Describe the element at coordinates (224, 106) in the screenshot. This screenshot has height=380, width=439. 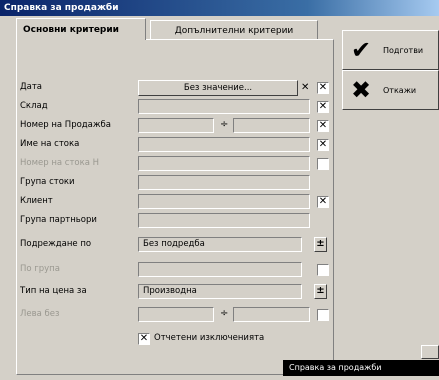
I see `warehouse-field` at that location.